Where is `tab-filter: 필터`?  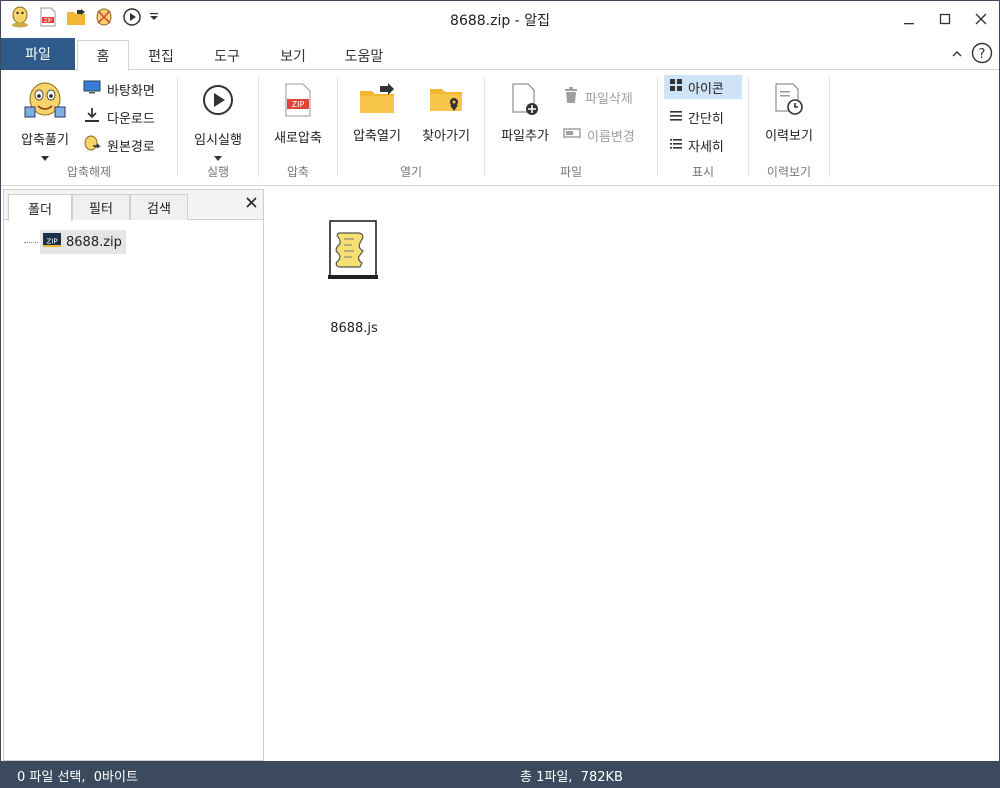 tab-filter: 필터 is located at coordinates (101, 207).